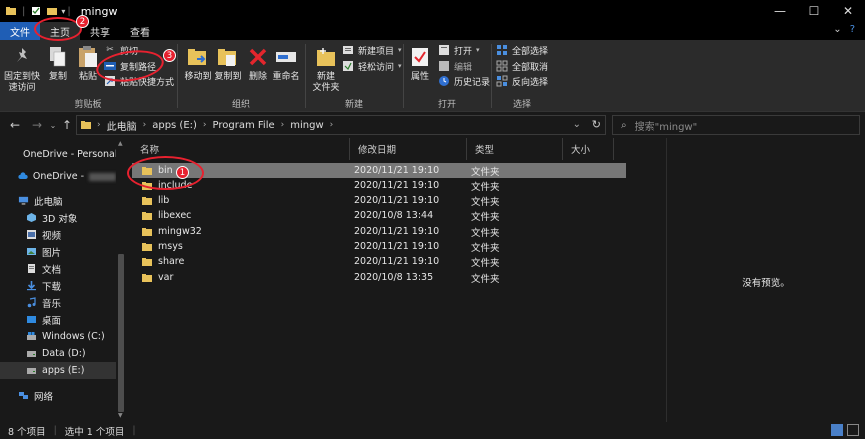 The image size is (865, 439). Describe the element at coordinates (37, 125) in the screenshot. I see `forward-arrow-icon: →` at that location.